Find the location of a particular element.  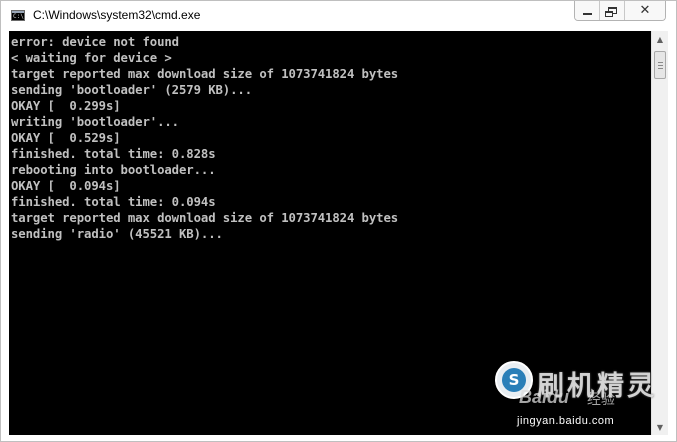

caption-buttons: ✕ is located at coordinates (620, 11).